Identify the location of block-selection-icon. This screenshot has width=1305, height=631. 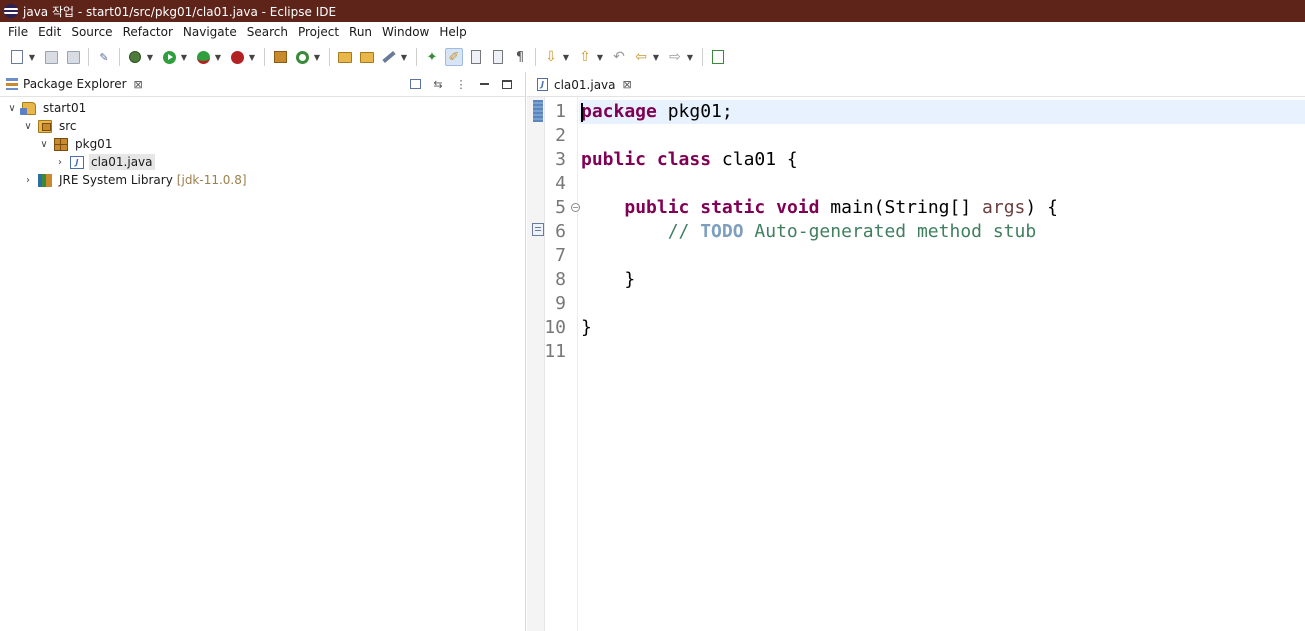
(476, 57).